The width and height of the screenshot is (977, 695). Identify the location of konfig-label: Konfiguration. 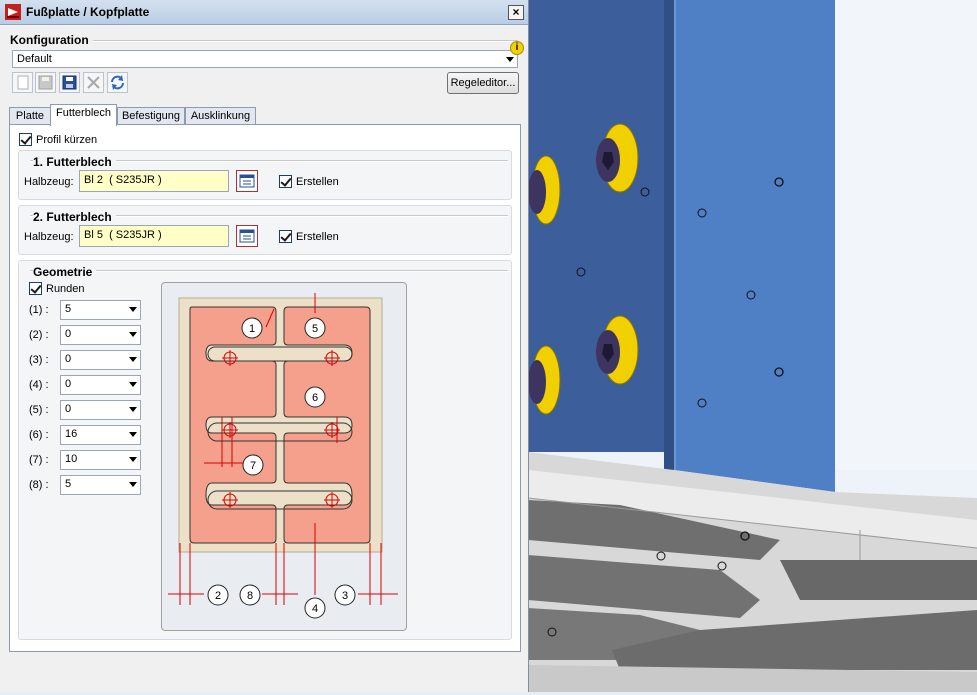
(51, 40).